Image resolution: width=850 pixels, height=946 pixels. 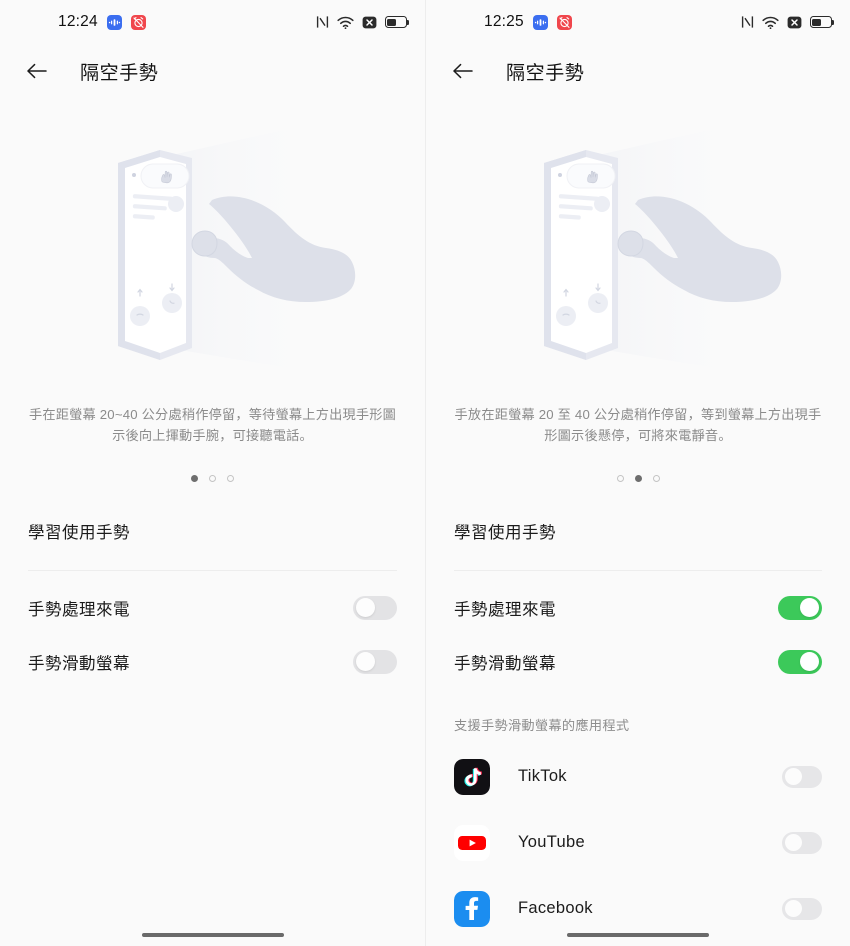 What do you see at coordinates (638, 777) in the screenshot?
I see `app-row-tiktok: TikTok` at bounding box center [638, 777].